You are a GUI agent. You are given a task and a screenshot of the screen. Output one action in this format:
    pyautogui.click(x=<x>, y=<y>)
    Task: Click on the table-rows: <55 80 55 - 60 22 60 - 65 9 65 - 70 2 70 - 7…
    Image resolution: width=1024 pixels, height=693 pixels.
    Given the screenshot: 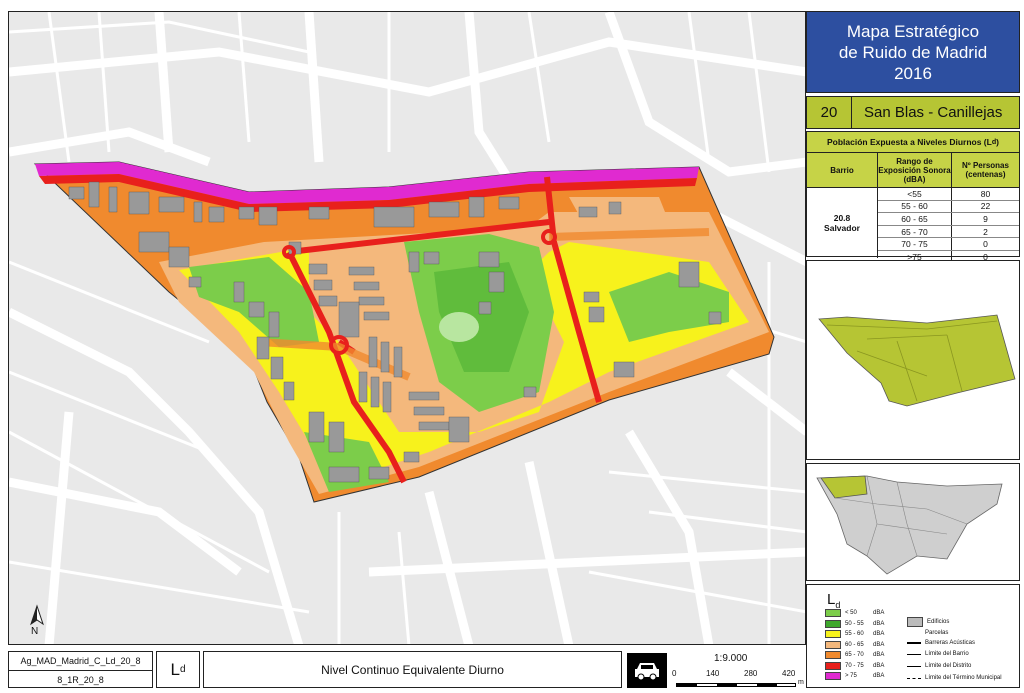 What is the action you would take?
    pyautogui.click(x=948, y=225)
    